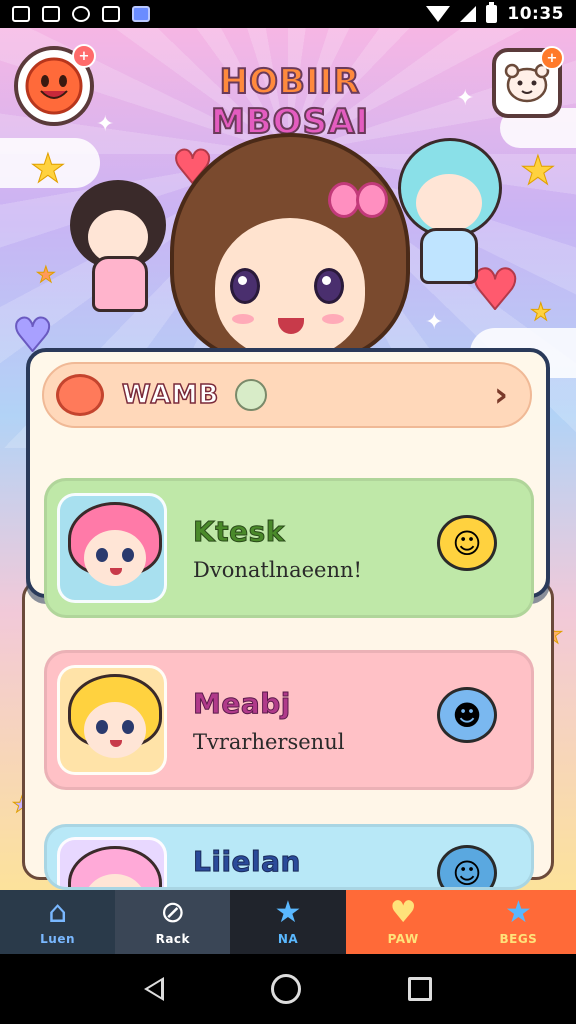 The width and height of the screenshot is (576, 1024). Describe the element at coordinates (288, 939) in the screenshot. I see `nav-label: NA` at that location.